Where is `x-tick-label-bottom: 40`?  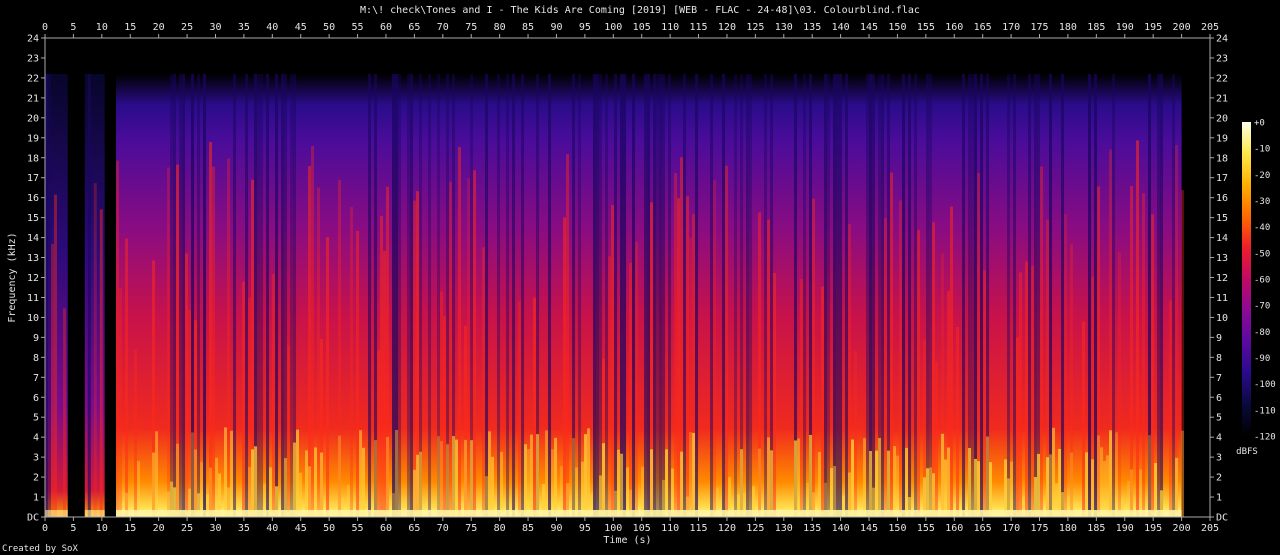
x-tick-label-bottom: 40 is located at coordinates (272, 528).